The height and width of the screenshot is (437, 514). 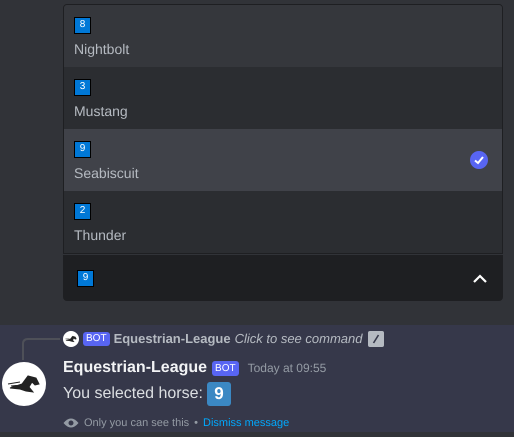 What do you see at coordinates (82, 87) in the screenshot?
I see `number-emoji: 3` at bounding box center [82, 87].